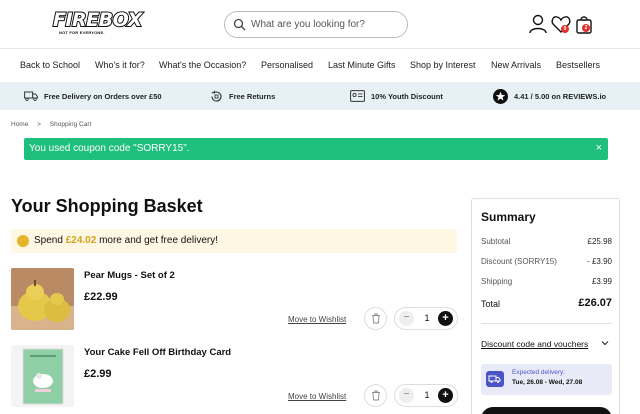 The width and height of the screenshot is (640, 414). I want to click on product-price: £22.99, so click(101, 297).